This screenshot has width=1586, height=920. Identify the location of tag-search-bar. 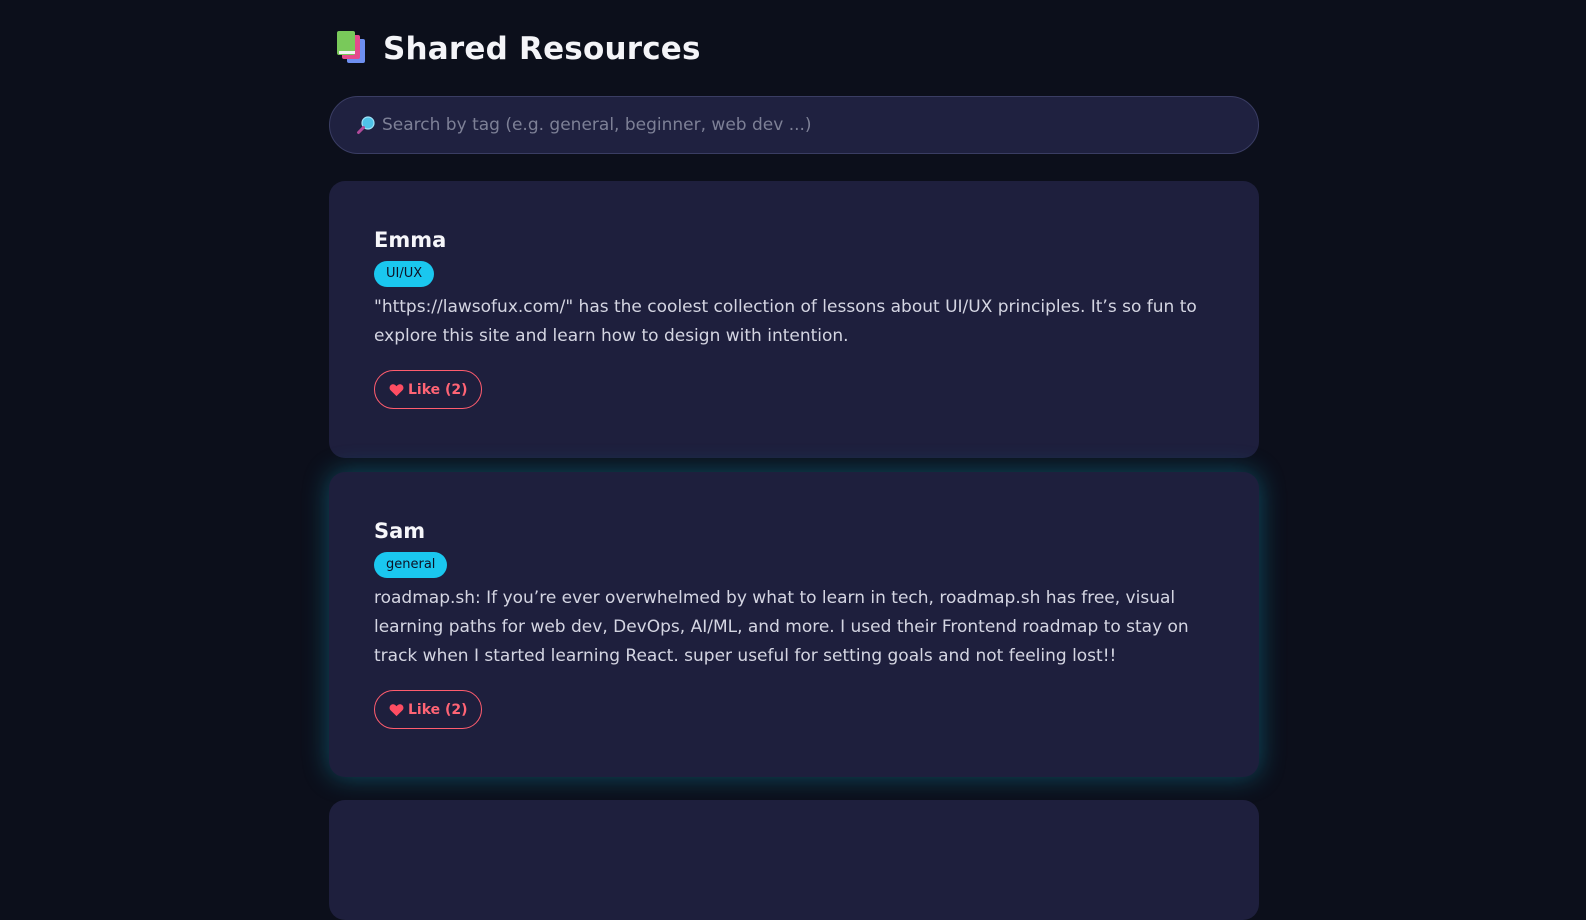
(794, 125).